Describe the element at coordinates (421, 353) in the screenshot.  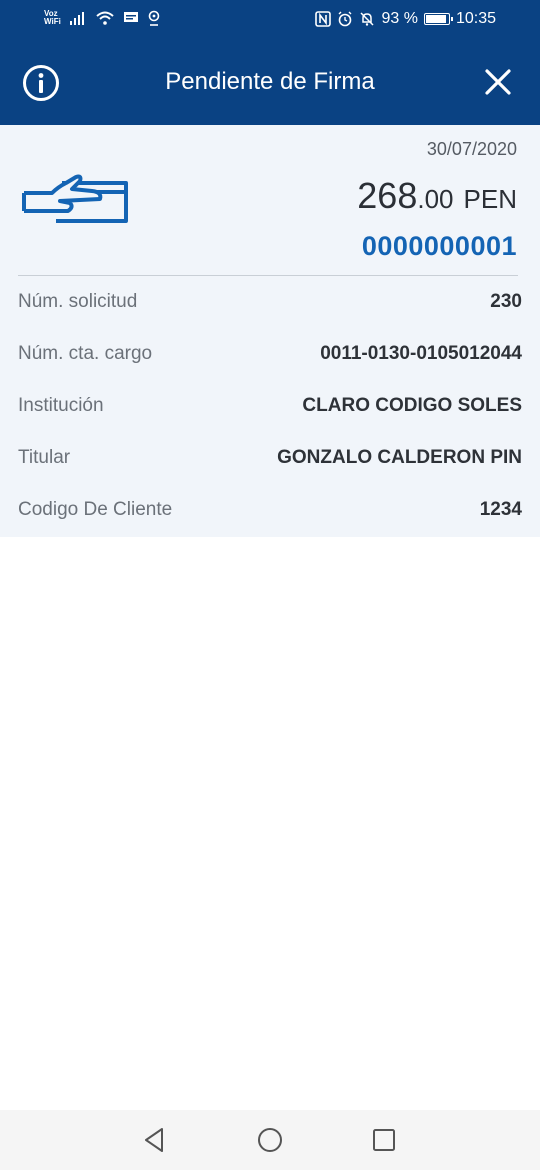
I see `detail-value: 0011-0130-0105012044` at that location.